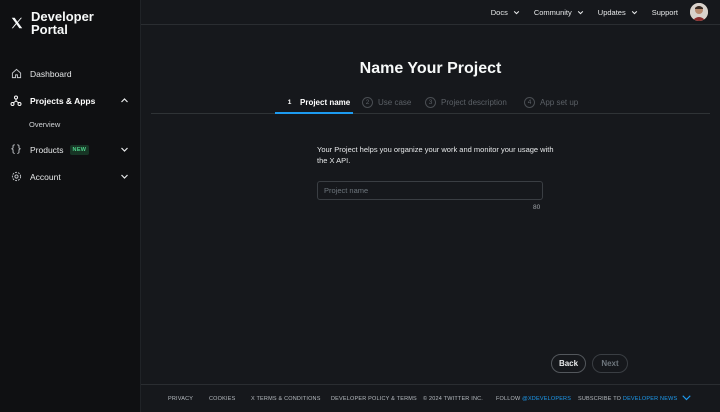 This screenshot has height=412, width=720. I want to click on nav-updates: Updates, so click(618, 12).